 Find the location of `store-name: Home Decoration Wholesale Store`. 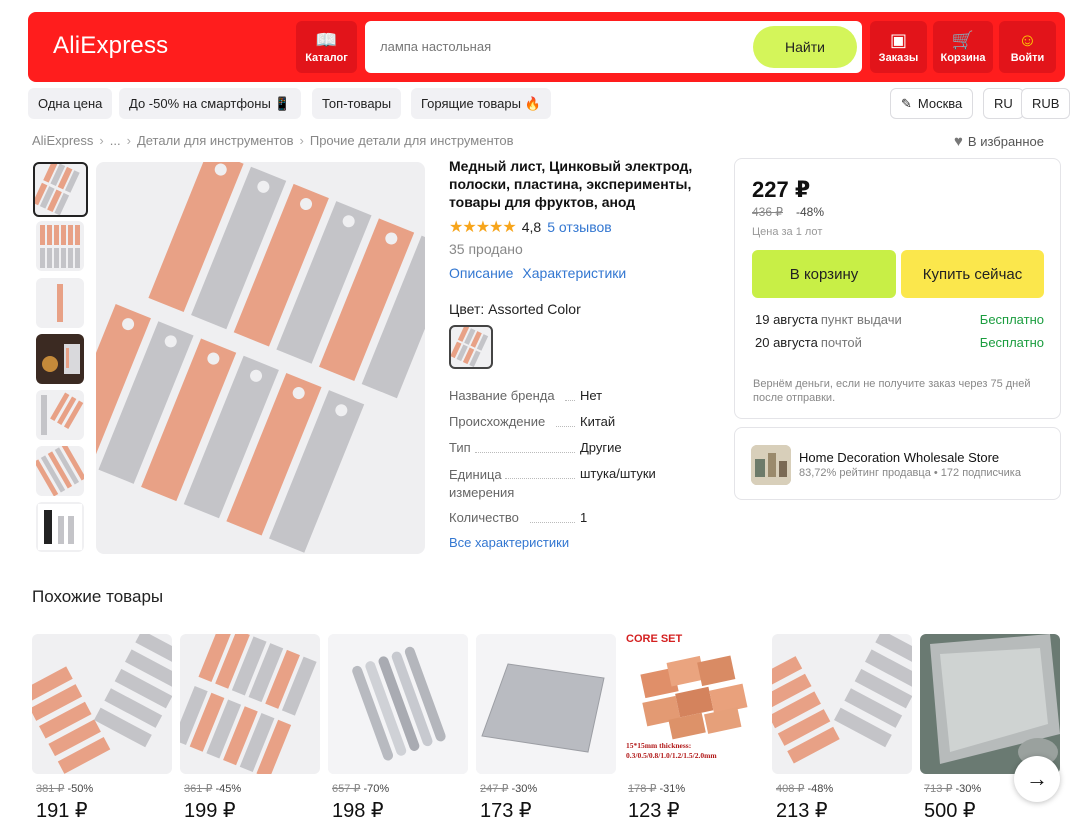

store-name: Home Decoration Wholesale Store is located at coordinates (899, 457).